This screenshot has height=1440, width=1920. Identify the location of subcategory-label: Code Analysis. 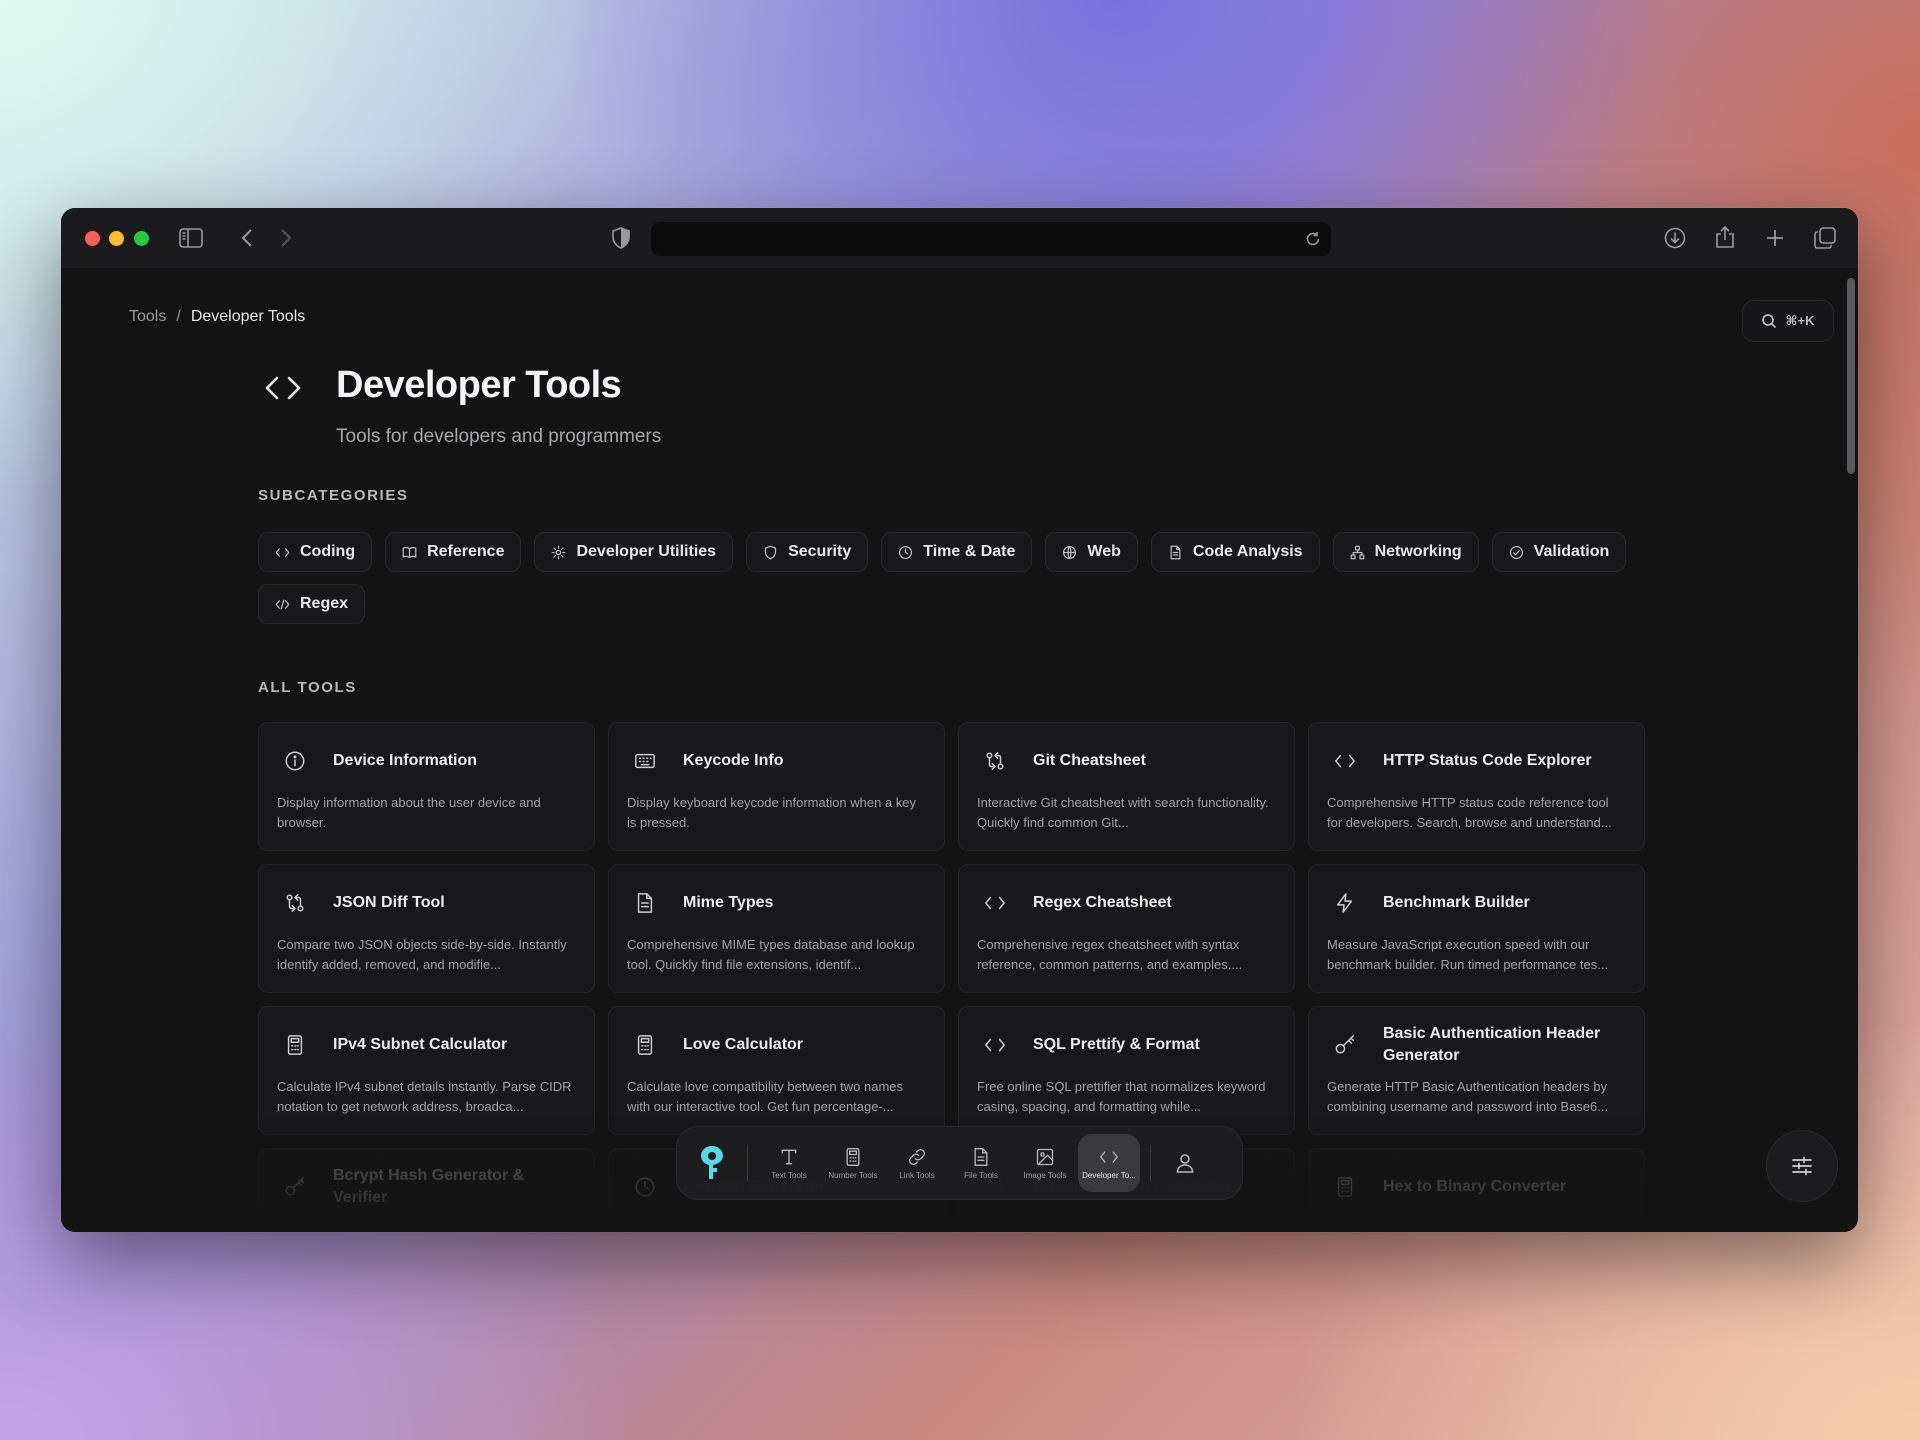
(1247, 551).